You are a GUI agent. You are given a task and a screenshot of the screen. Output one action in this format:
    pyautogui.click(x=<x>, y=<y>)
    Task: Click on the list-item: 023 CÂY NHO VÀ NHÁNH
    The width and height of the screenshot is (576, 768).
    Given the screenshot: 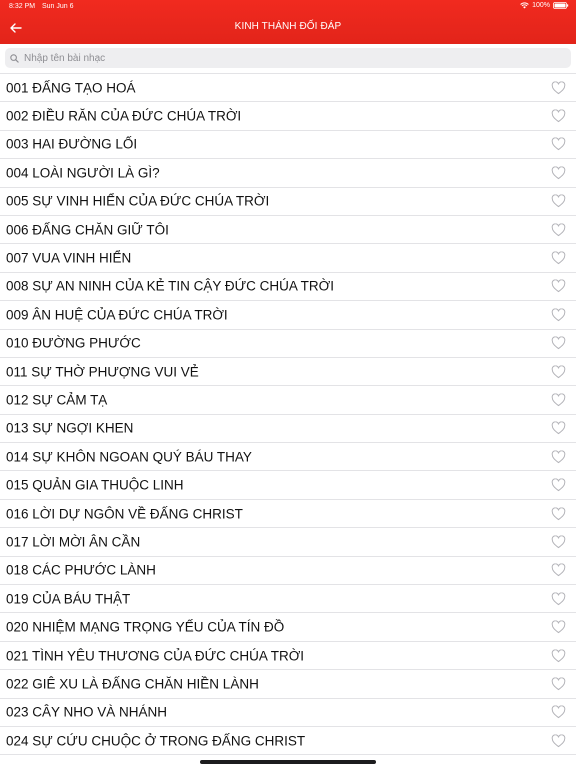 What is the action you would take?
    pyautogui.click(x=288, y=713)
    